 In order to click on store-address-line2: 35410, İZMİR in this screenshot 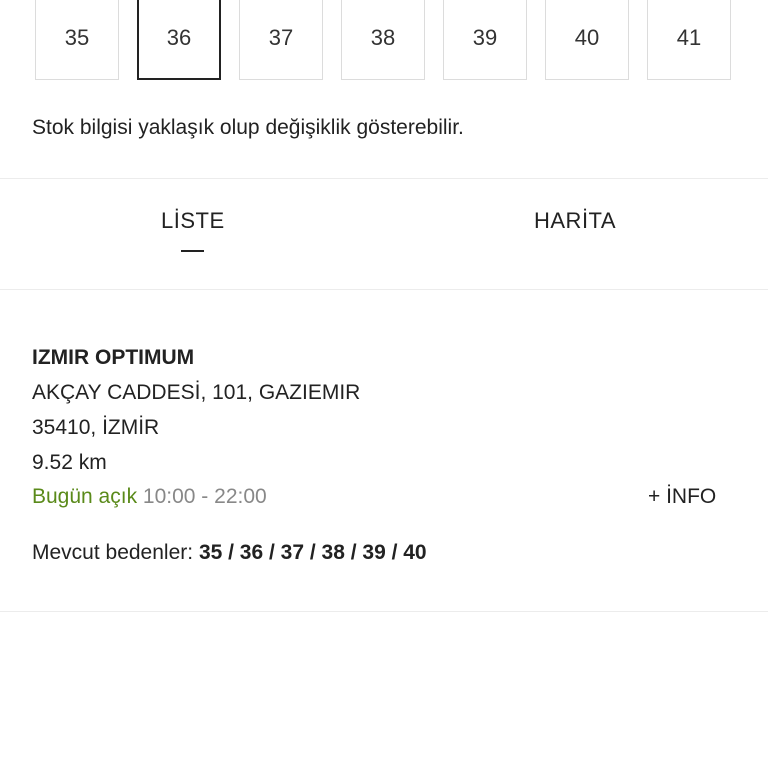, I will do `click(96, 427)`.